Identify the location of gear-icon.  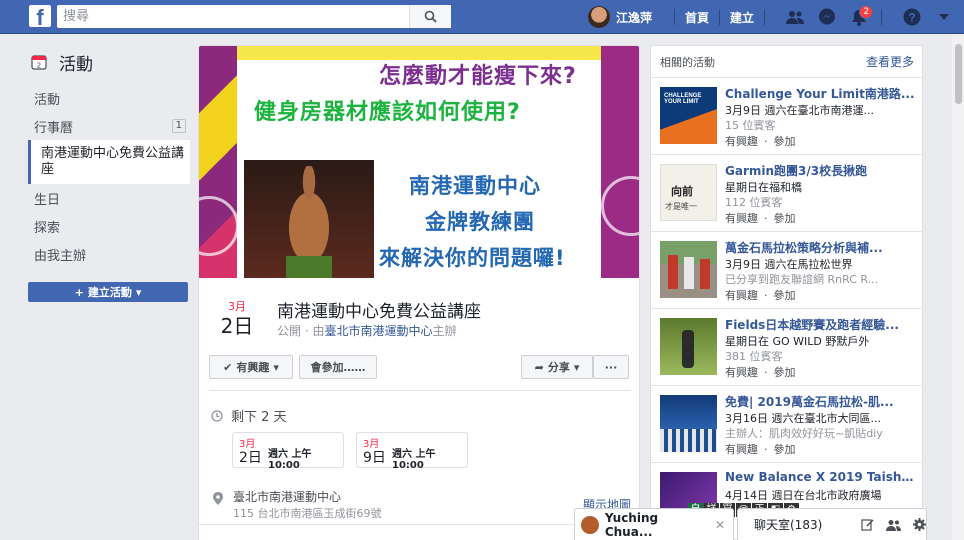
(919, 524).